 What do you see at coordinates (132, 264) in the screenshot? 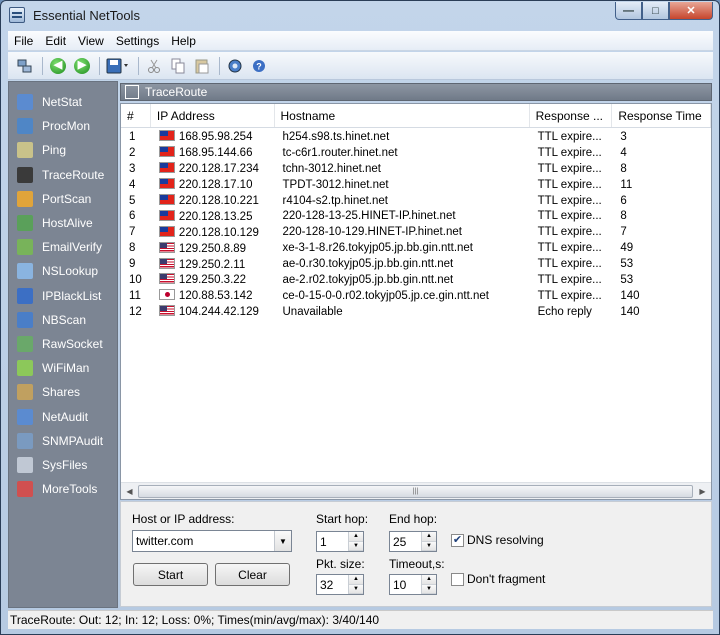
I see `cell-number: 9` at bounding box center [132, 264].